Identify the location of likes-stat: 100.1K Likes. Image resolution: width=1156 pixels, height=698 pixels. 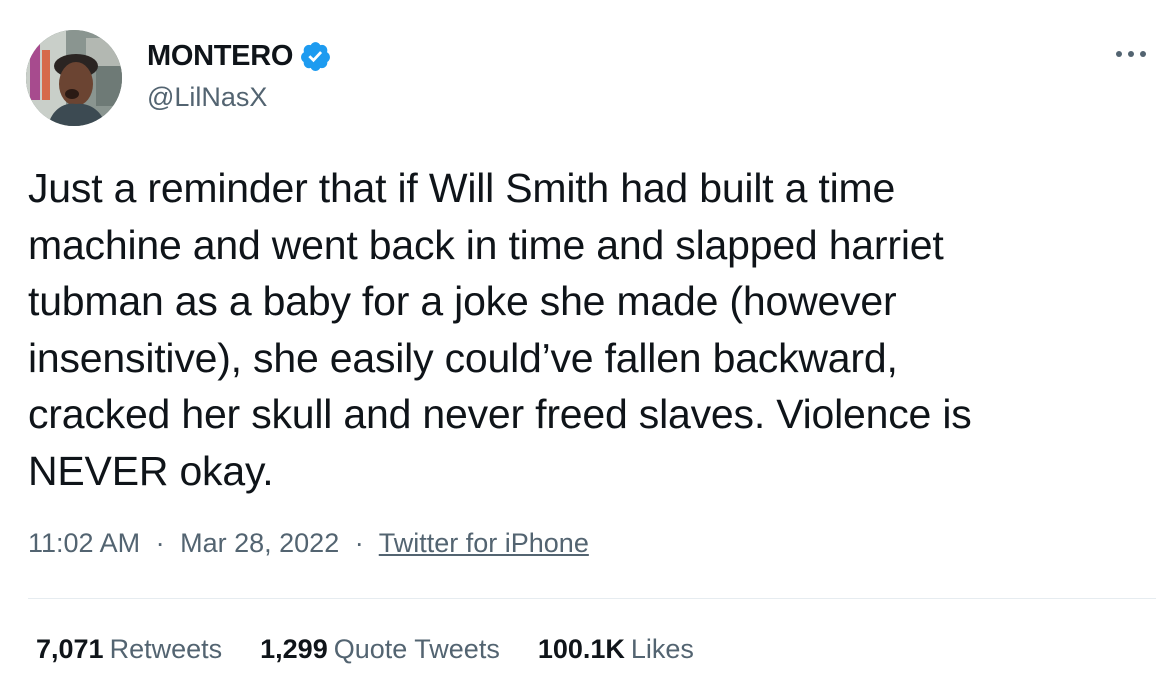
(616, 649).